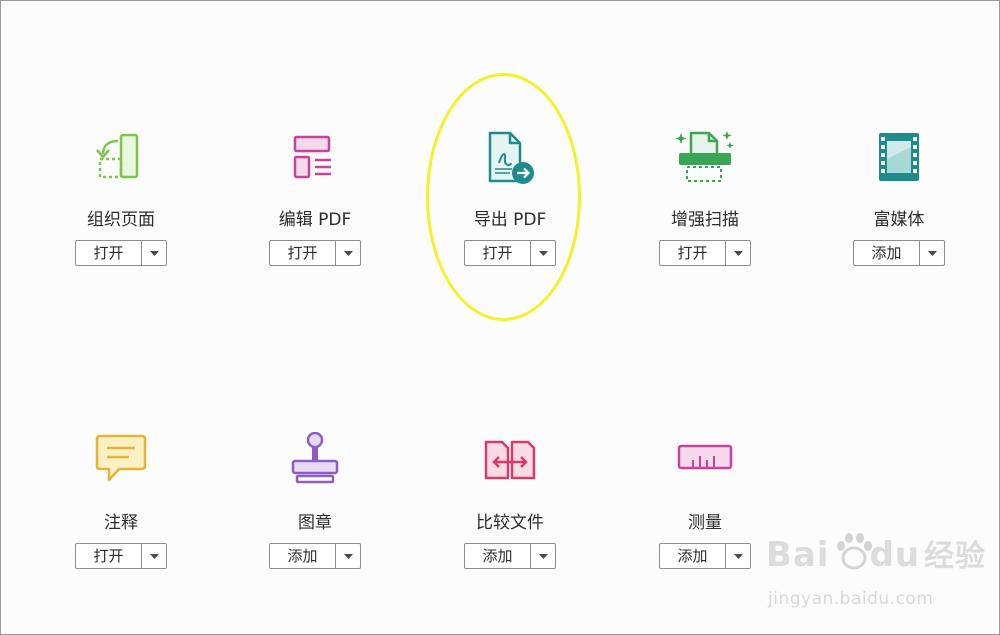 This screenshot has width=1000, height=635. I want to click on tool-rich-media: 富媒体 添加, so click(899, 209).